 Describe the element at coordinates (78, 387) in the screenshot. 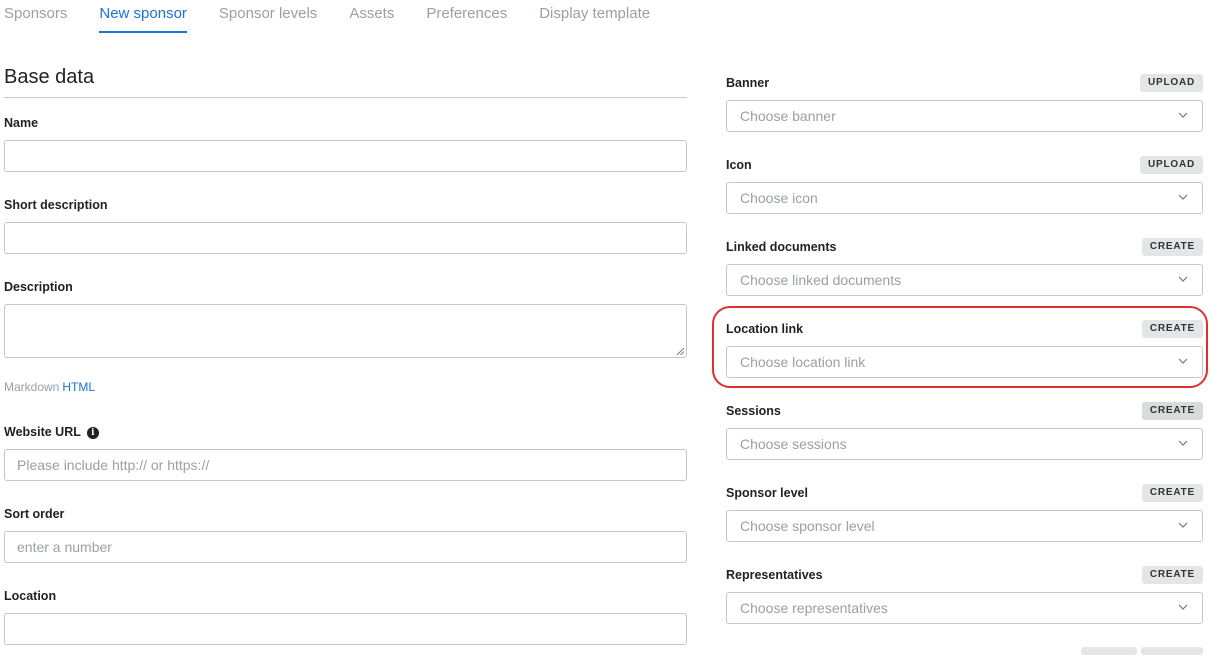

I see `html-option: HTML` at that location.